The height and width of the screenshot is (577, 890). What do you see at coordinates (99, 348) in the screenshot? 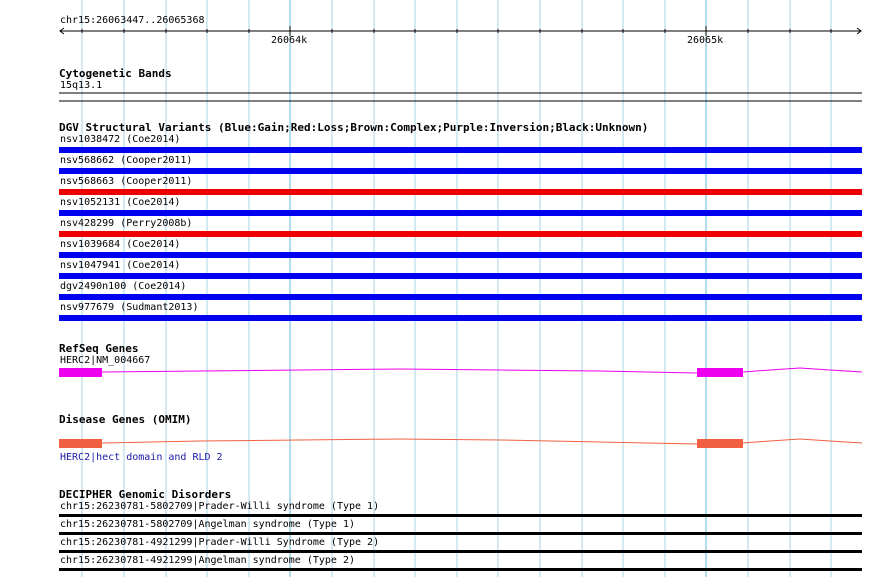
I see `refseq-track-title: RefSeq Genes` at bounding box center [99, 348].